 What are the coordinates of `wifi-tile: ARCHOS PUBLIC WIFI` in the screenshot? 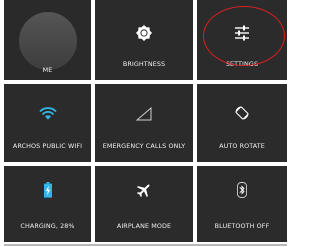 It's located at (47, 123).